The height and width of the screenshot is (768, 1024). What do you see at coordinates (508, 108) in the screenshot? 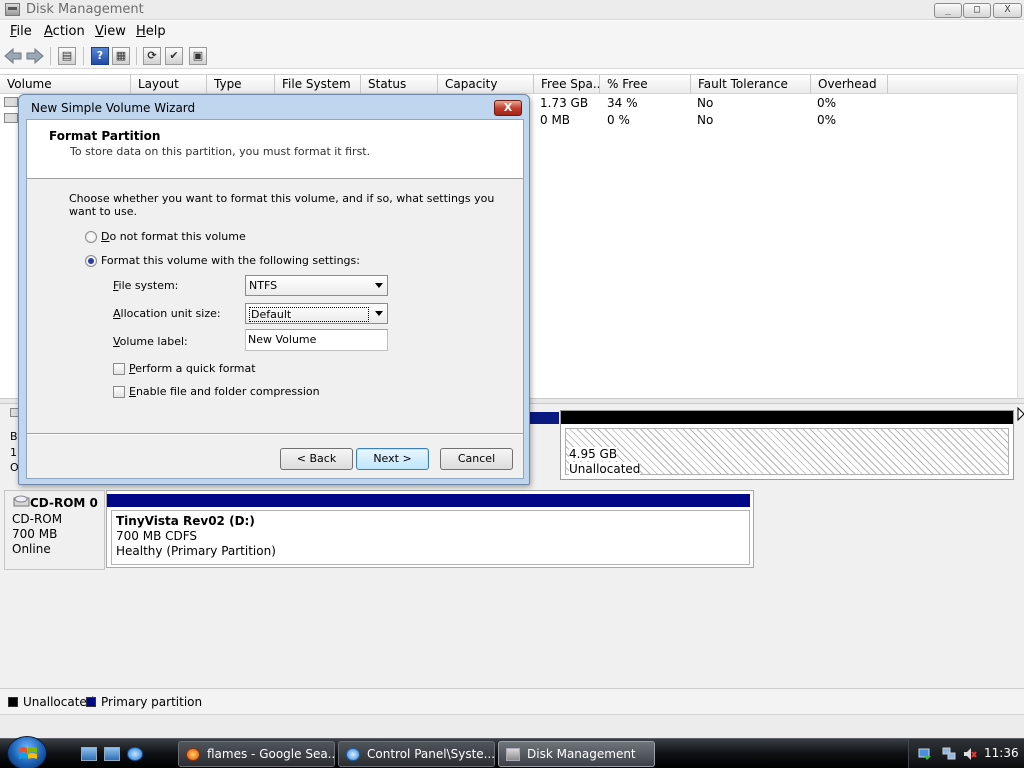
I see `wizard-close-button: X` at bounding box center [508, 108].